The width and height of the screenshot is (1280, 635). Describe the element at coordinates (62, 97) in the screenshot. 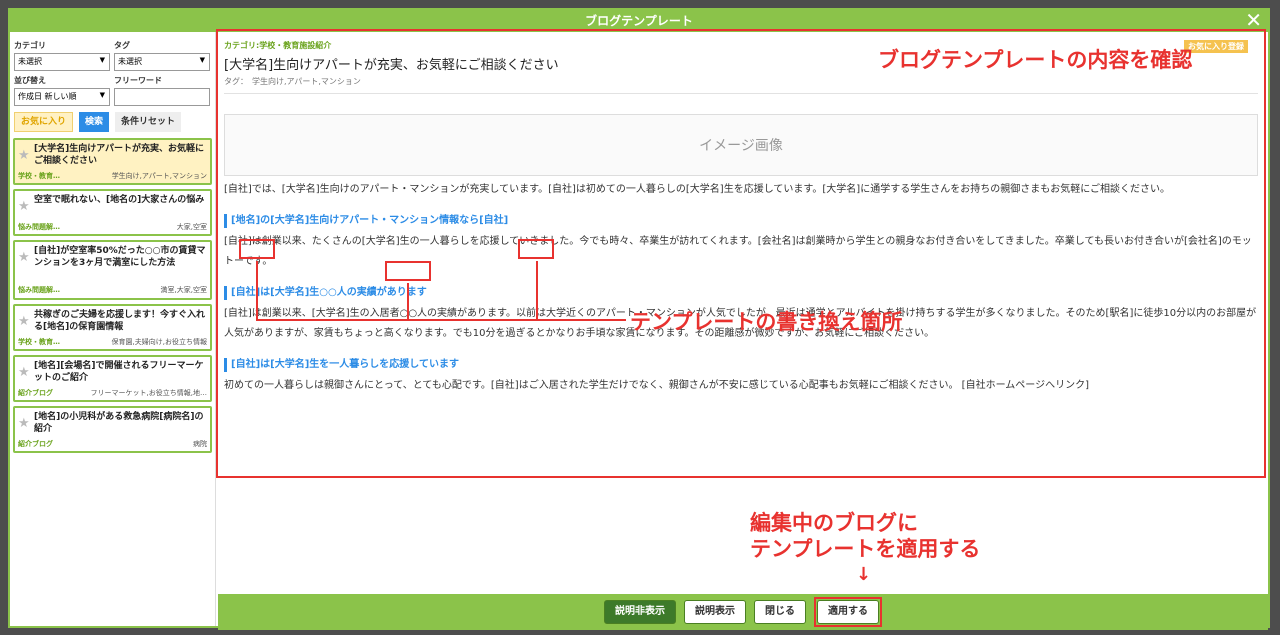

I see `sort-select: 作成日 新しい順 ▼` at that location.